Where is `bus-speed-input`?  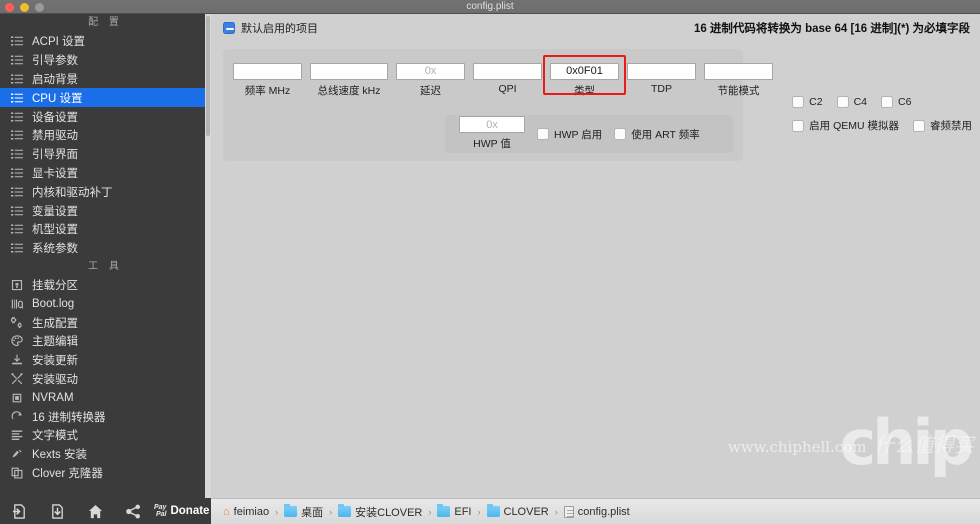 bus-speed-input is located at coordinates (349, 71).